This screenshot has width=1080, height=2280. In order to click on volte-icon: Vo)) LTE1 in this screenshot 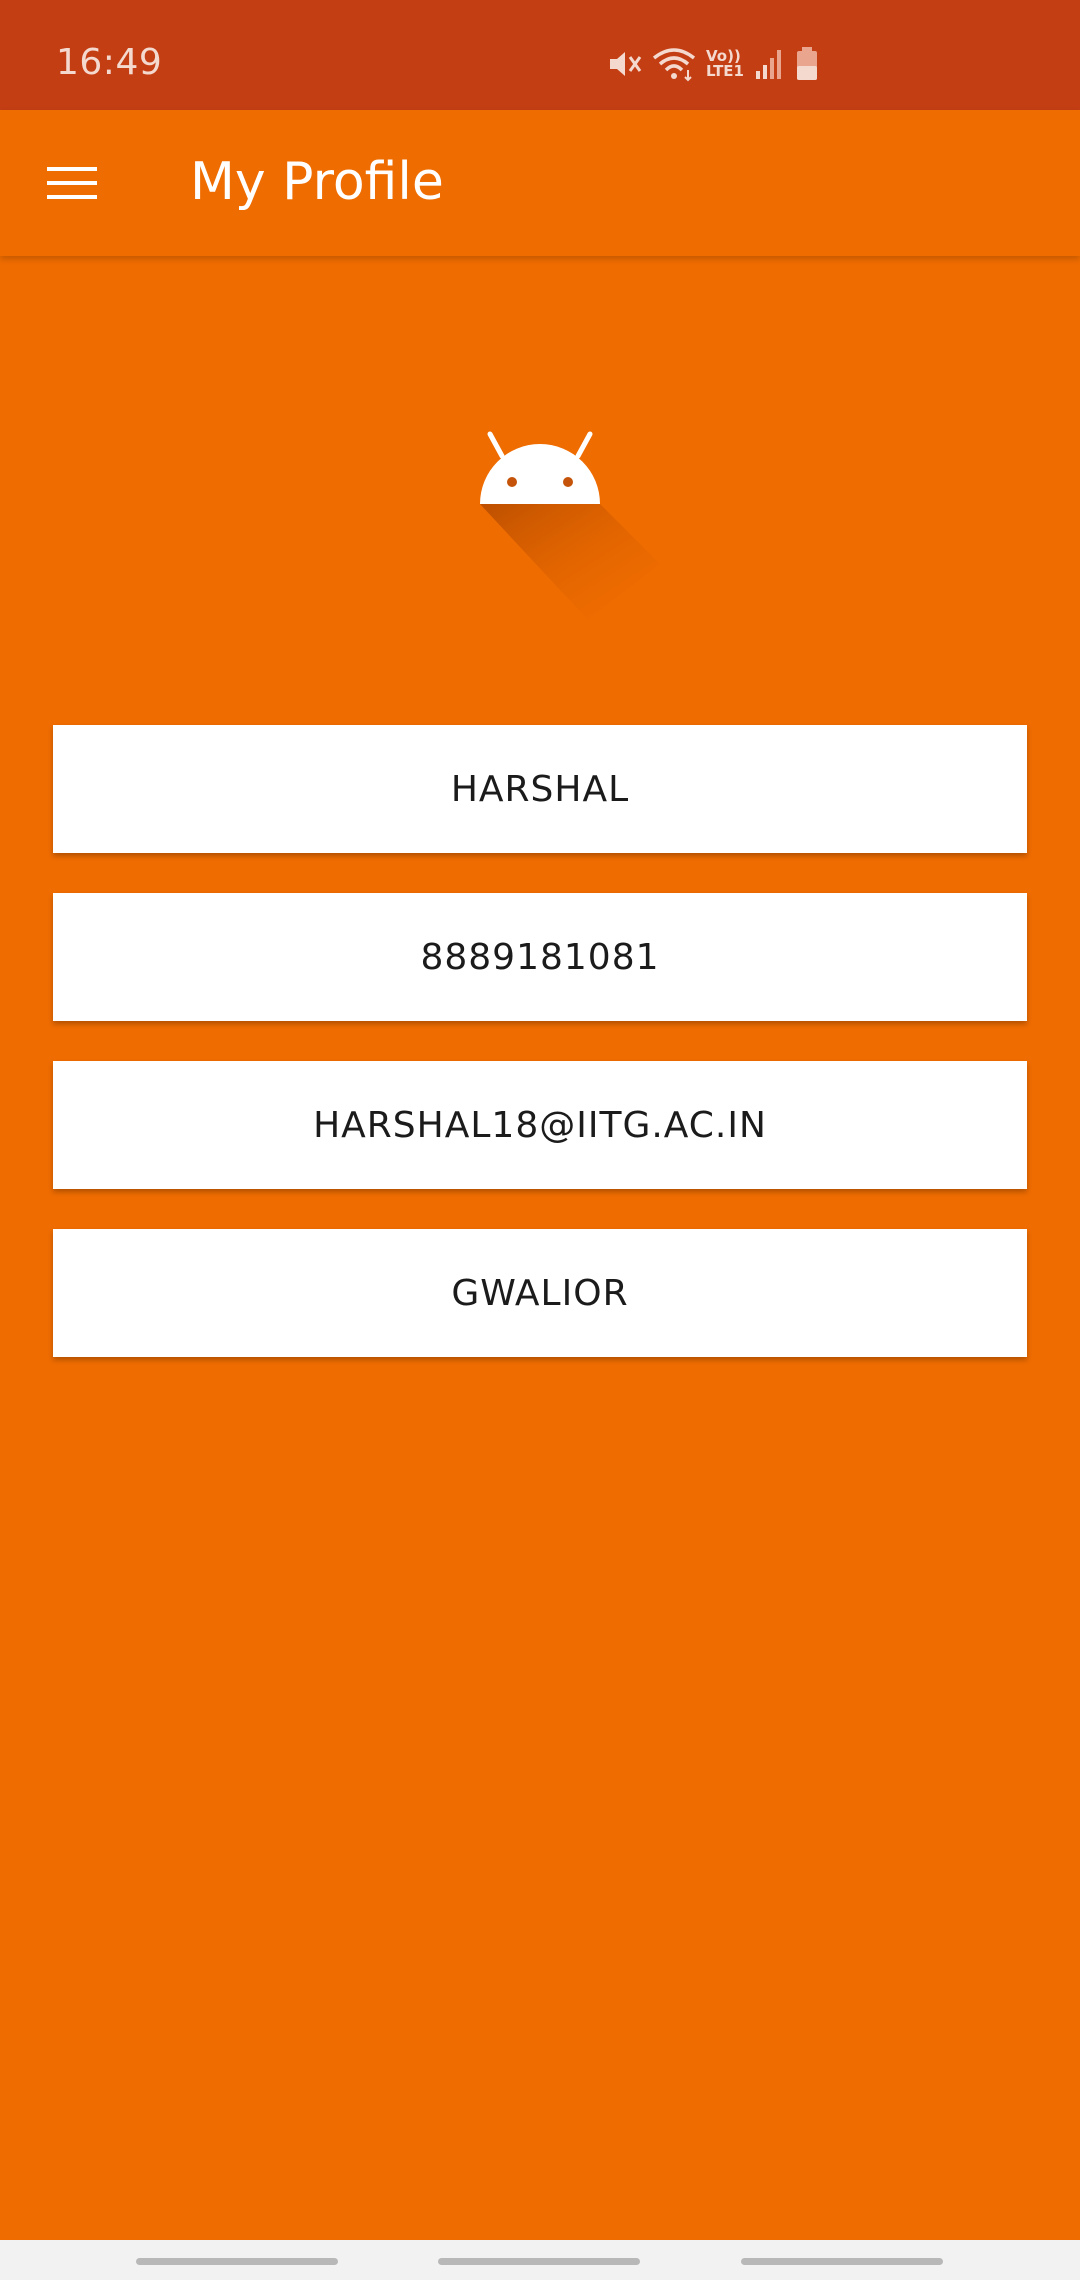, I will do `click(725, 64)`.